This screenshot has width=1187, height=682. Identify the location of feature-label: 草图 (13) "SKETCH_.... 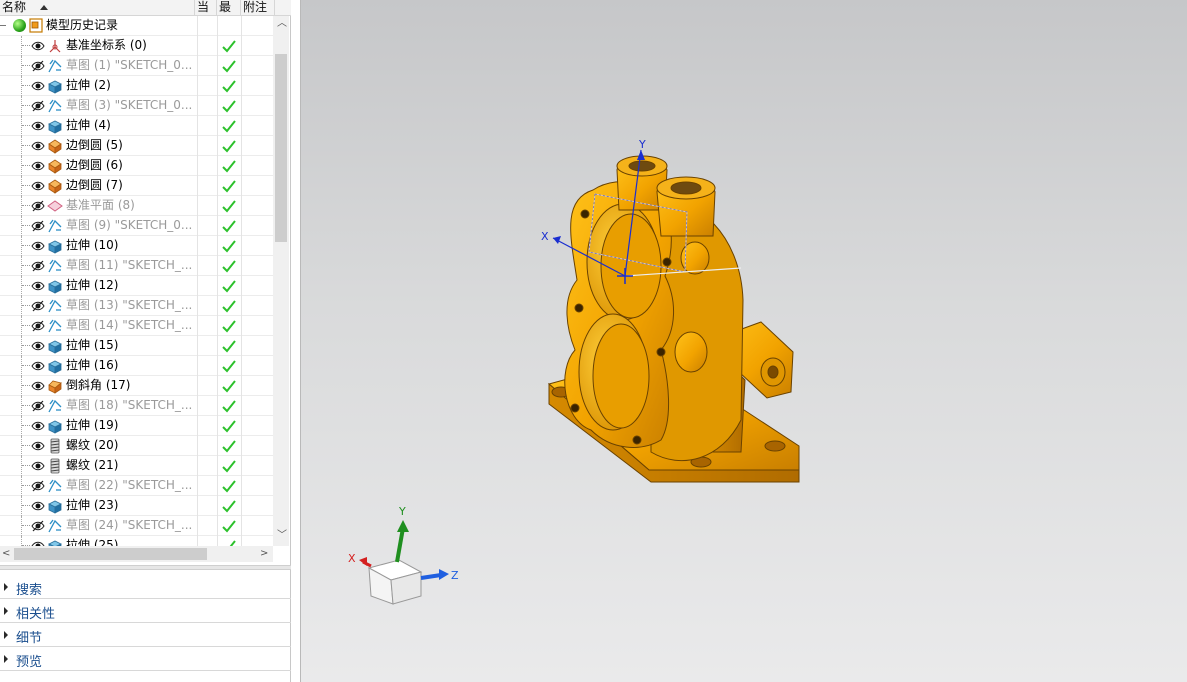
(129, 305).